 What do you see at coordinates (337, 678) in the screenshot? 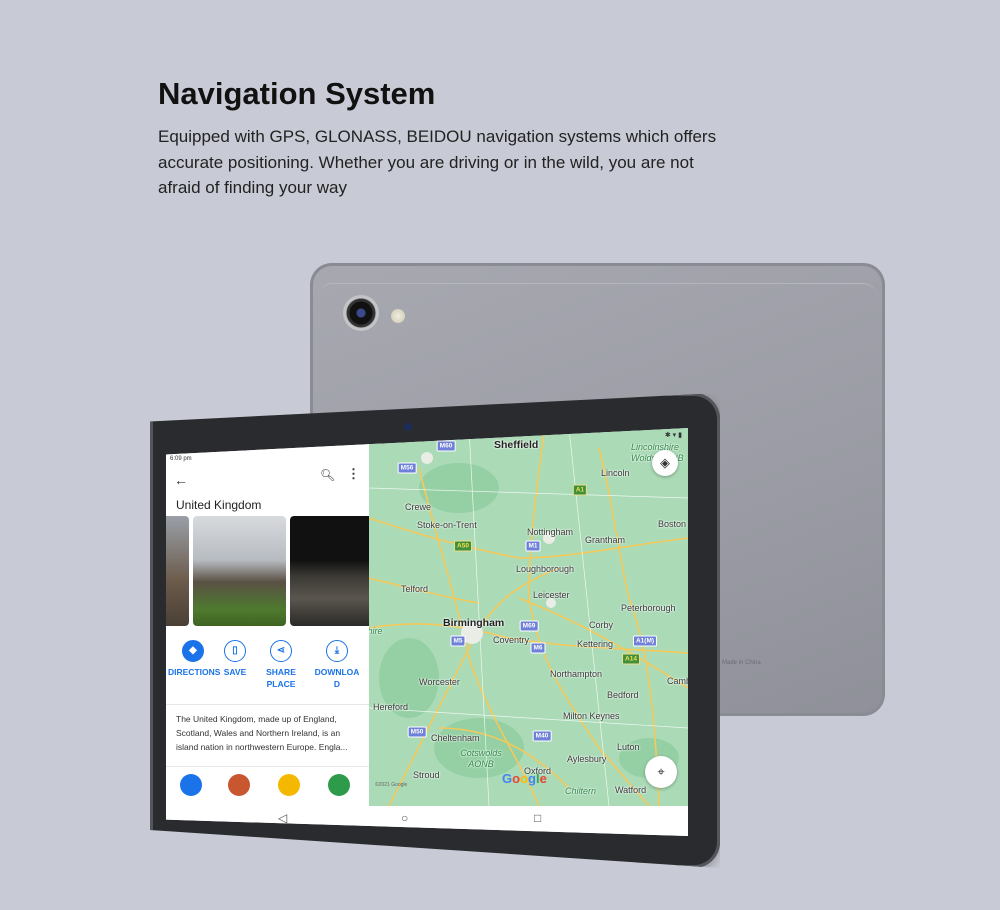
I see `download-label: DOWNLOAD` at bounding box center [337, 678].